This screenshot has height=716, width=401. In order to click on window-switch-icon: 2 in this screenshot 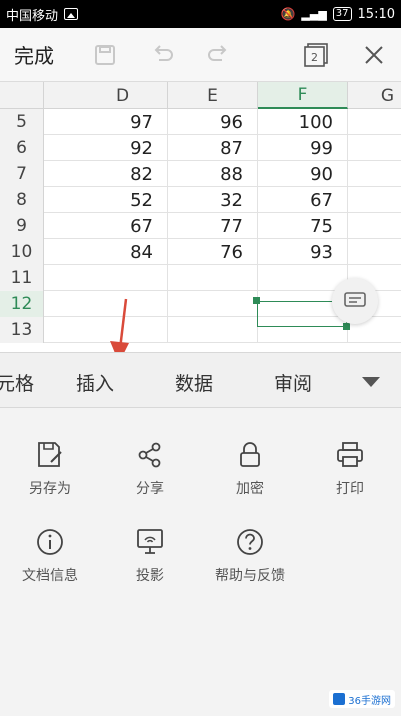, I will do `click(316, 55)`.